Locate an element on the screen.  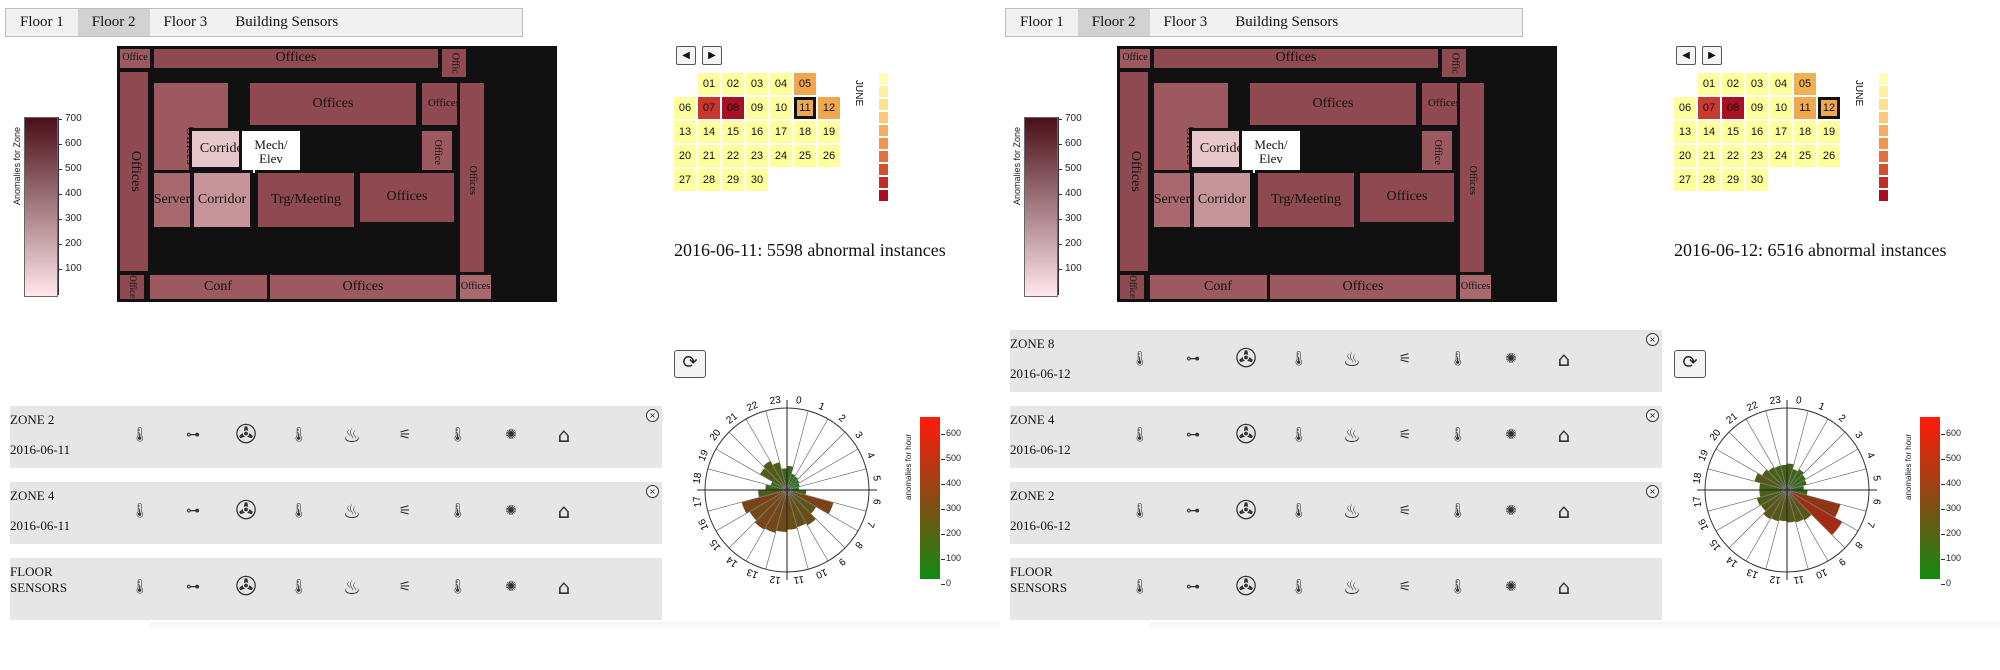
calendar-day: 17 is located at coordinates (1781, 132).